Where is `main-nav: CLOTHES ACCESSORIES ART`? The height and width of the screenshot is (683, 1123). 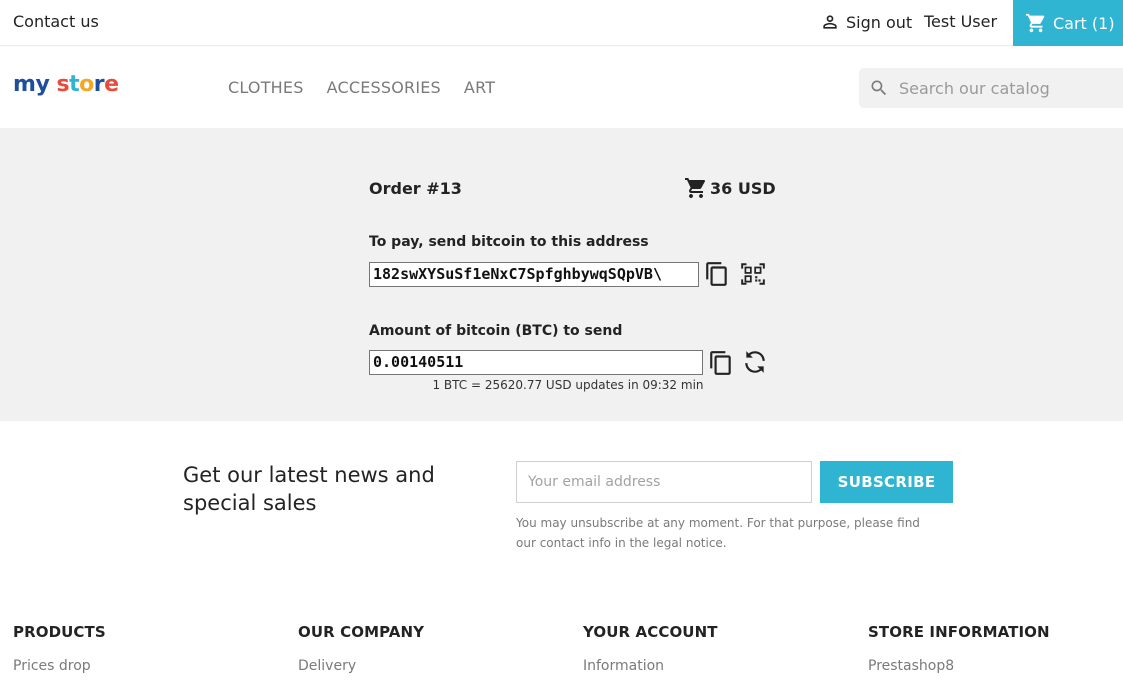 main-nav: CLOTHES ACCESSORIES ART is located at coordinates (361, 87).